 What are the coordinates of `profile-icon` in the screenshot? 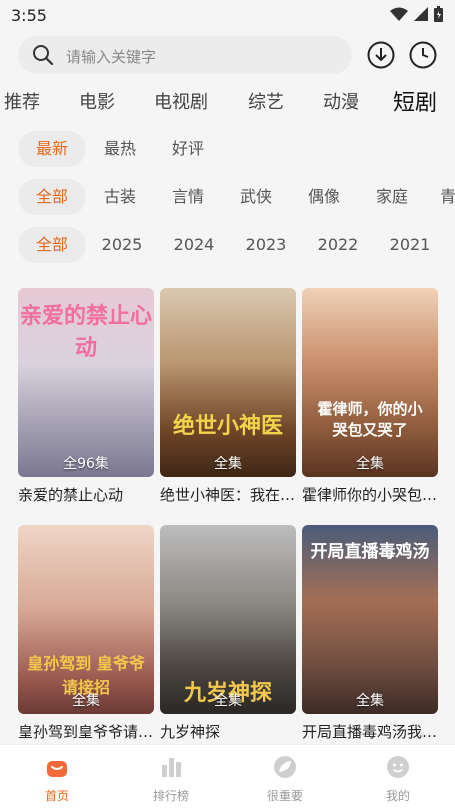 It's located at (398, 767).